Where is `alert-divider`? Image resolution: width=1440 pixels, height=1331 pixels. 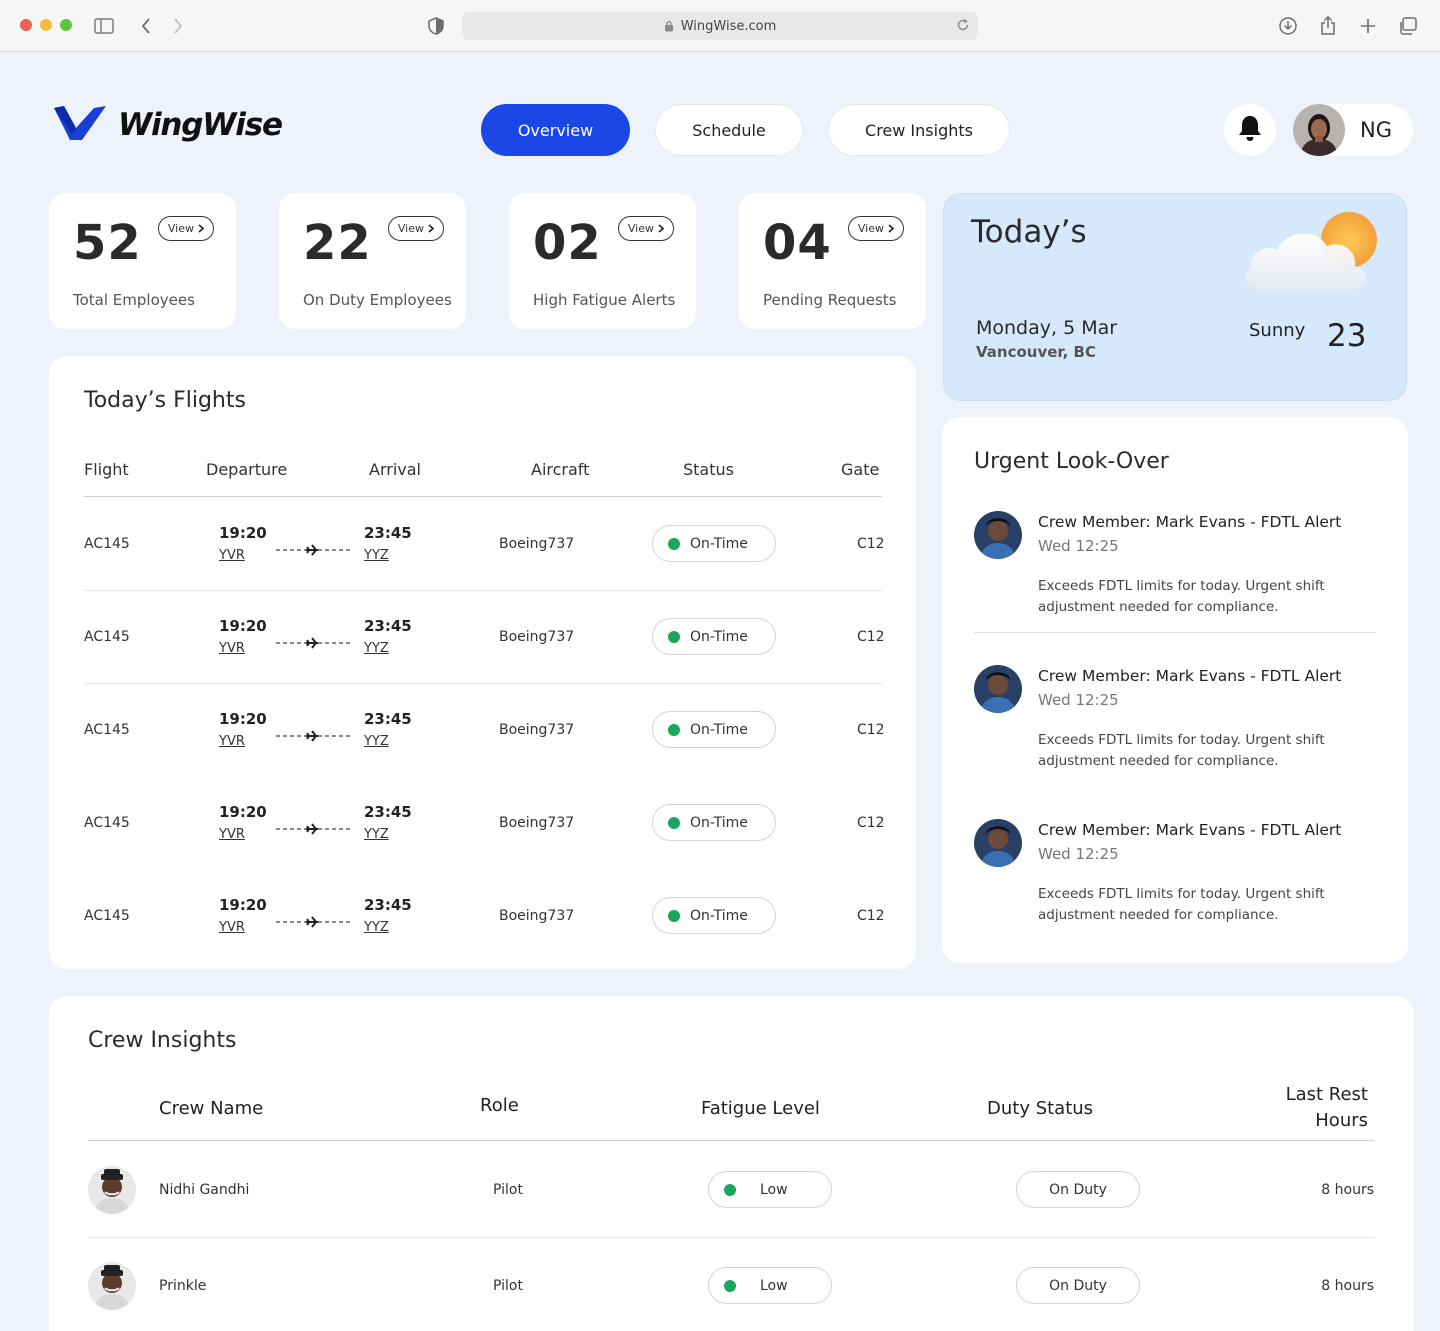
alert-divider is located at coordinates (1175, 632).